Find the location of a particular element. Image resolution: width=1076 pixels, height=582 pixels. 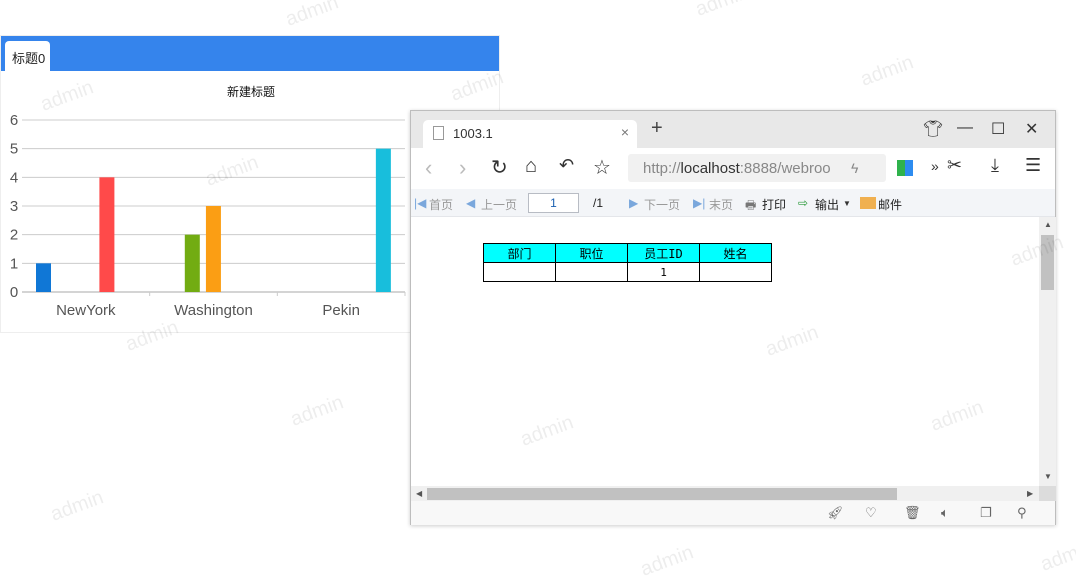

y-tick-label: 1 is located at coordinates (14, 263).